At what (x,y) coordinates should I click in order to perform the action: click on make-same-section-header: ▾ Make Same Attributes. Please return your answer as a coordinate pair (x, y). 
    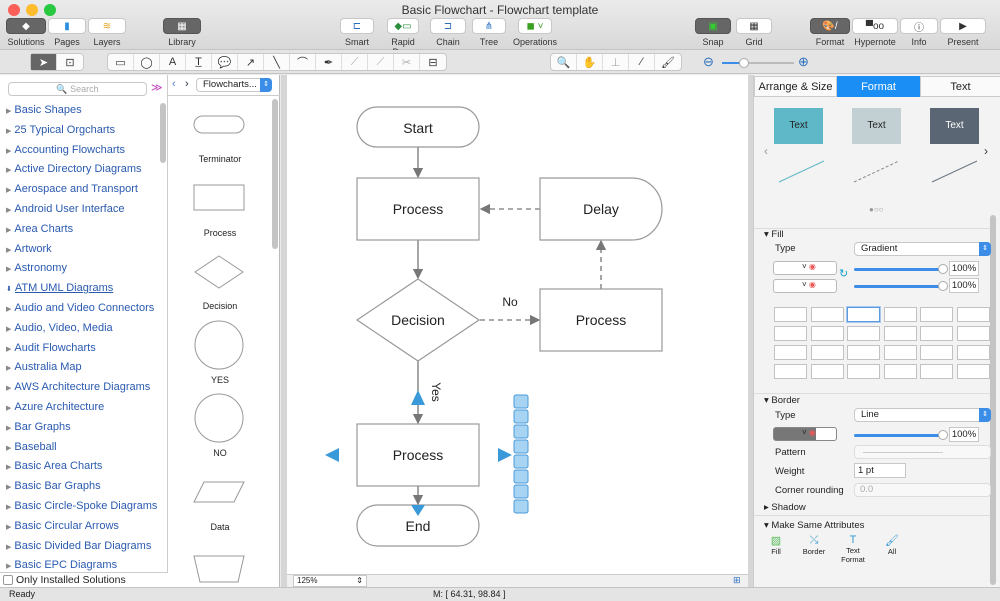
    Looking at the image, I should click on (814, 525).